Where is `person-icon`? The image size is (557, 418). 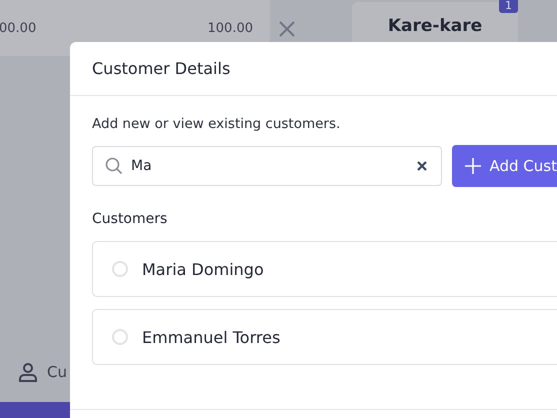
person-icon is located at coordinates (28, 372).